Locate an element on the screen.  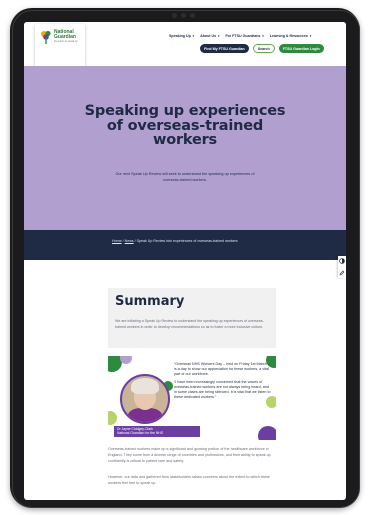
nav-item-label: Speaking Up is located at coordinates (180, 36).